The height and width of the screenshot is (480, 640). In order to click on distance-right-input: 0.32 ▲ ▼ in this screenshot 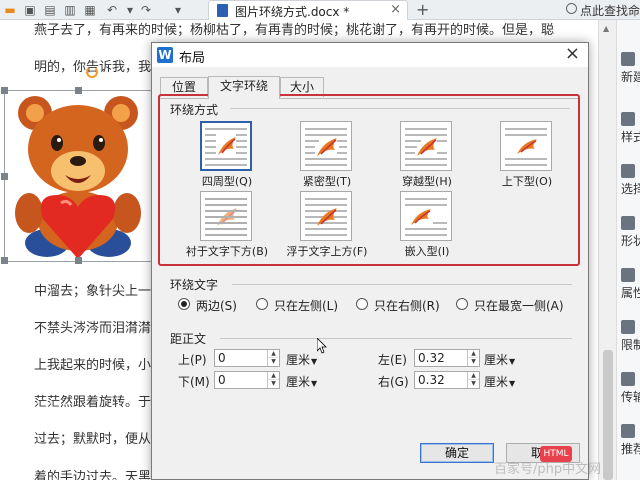, I will do `click(447, 380)`.